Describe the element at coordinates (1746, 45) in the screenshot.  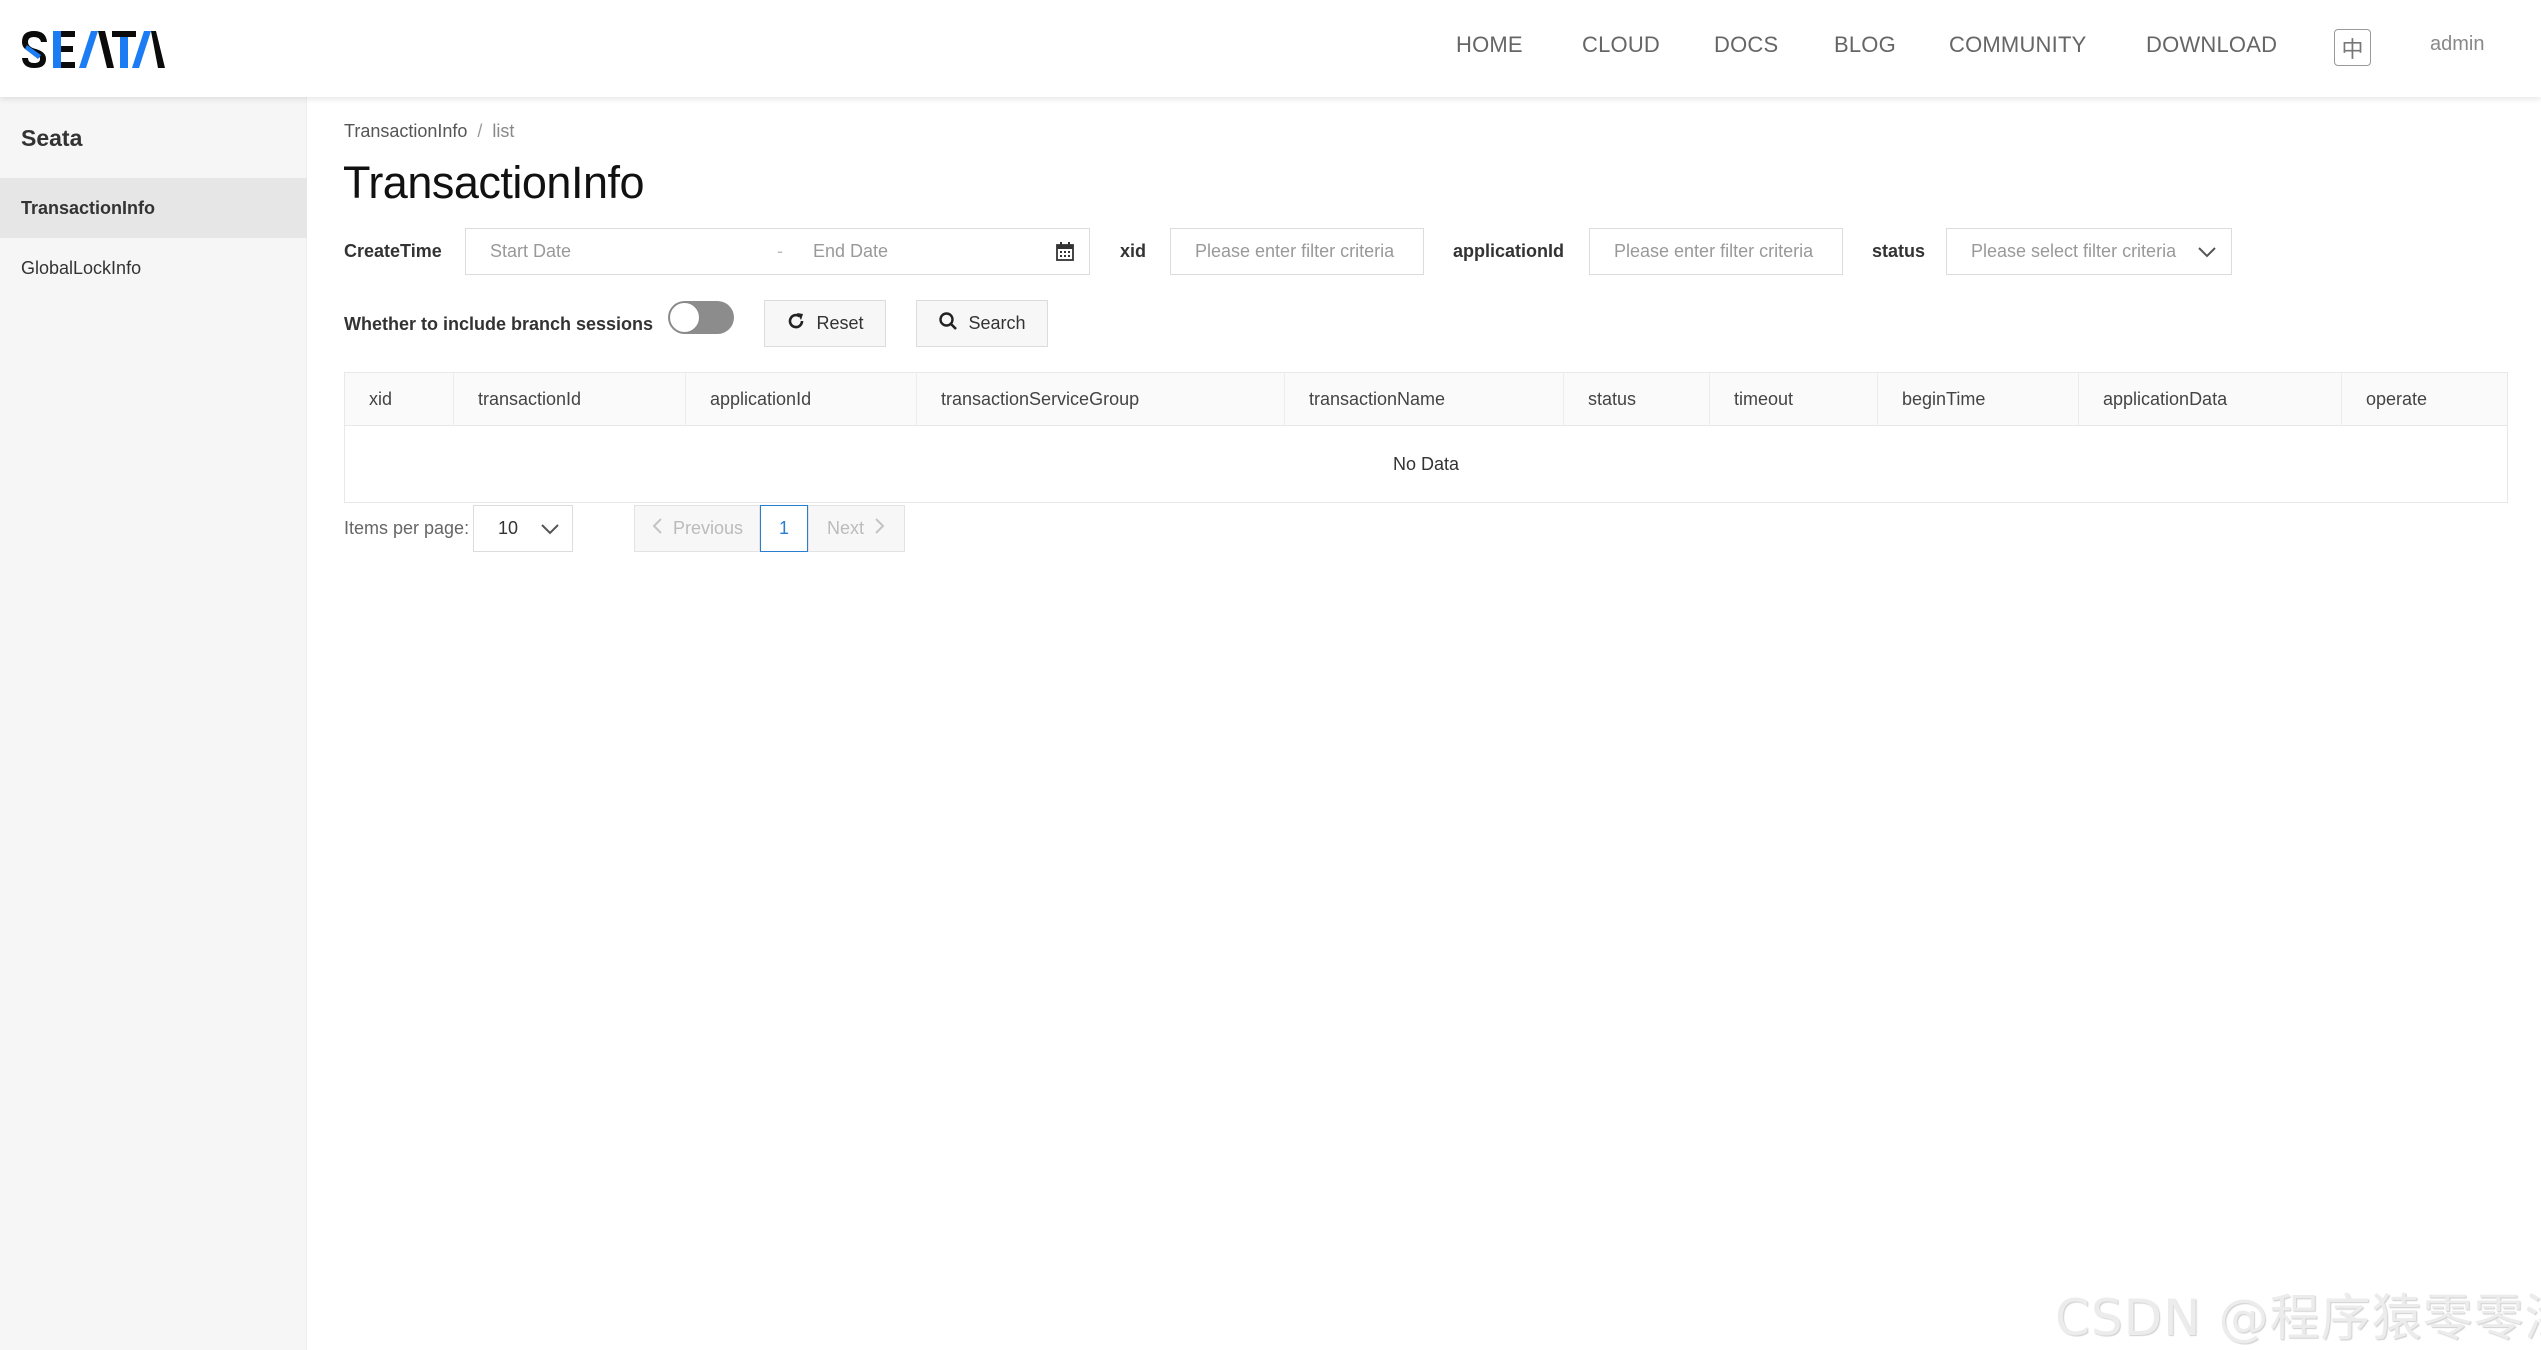
I see `nav-docs: DOCS` at that location.